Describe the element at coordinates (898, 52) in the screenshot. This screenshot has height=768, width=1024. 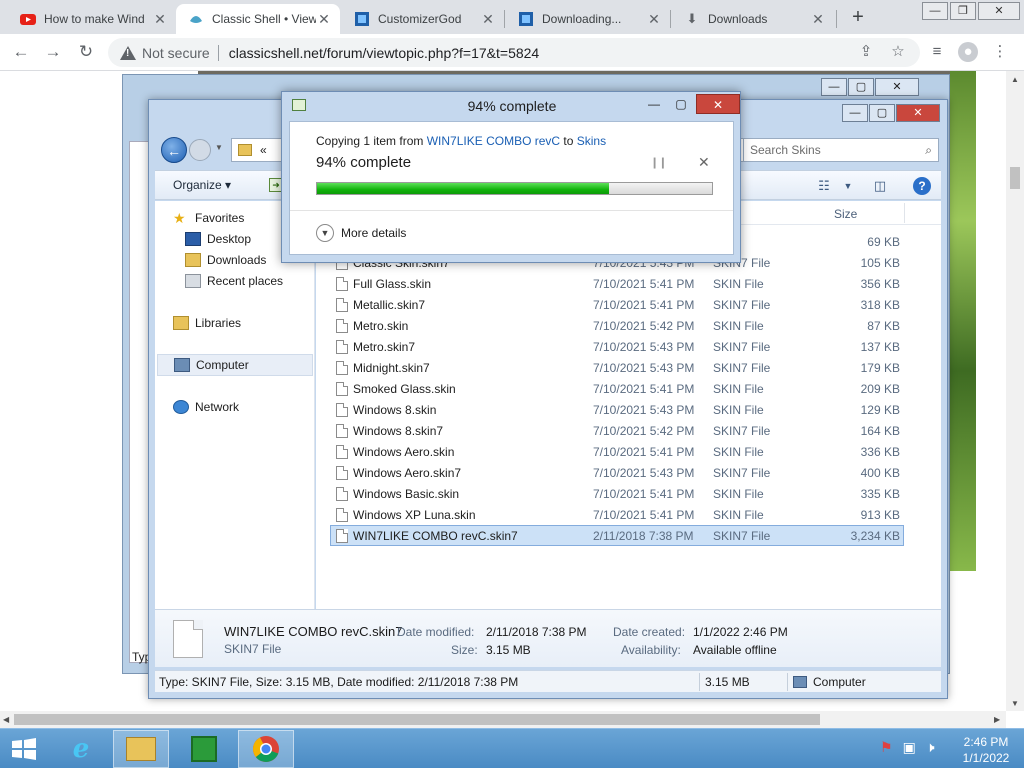
I see `bookmark-star-icon: ☆` at that location.